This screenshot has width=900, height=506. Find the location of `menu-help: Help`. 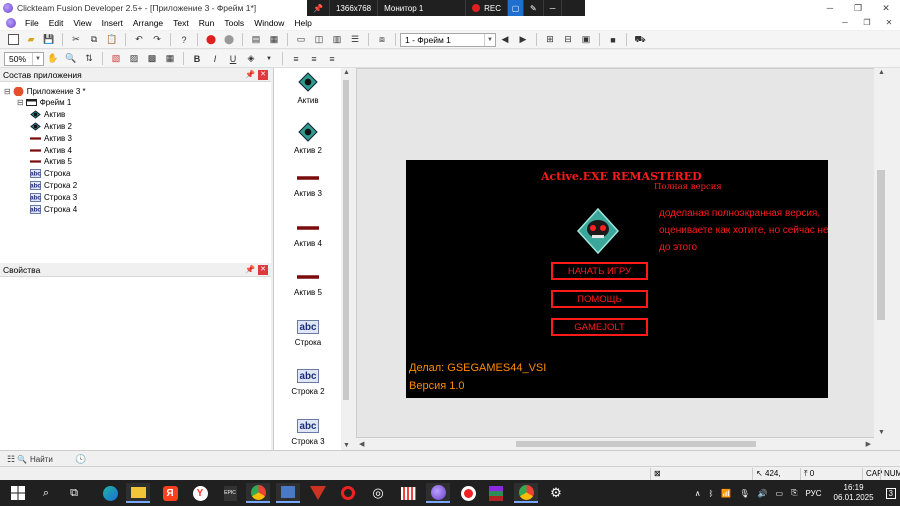

menu-help: Help is located at coordinates (302, 23).